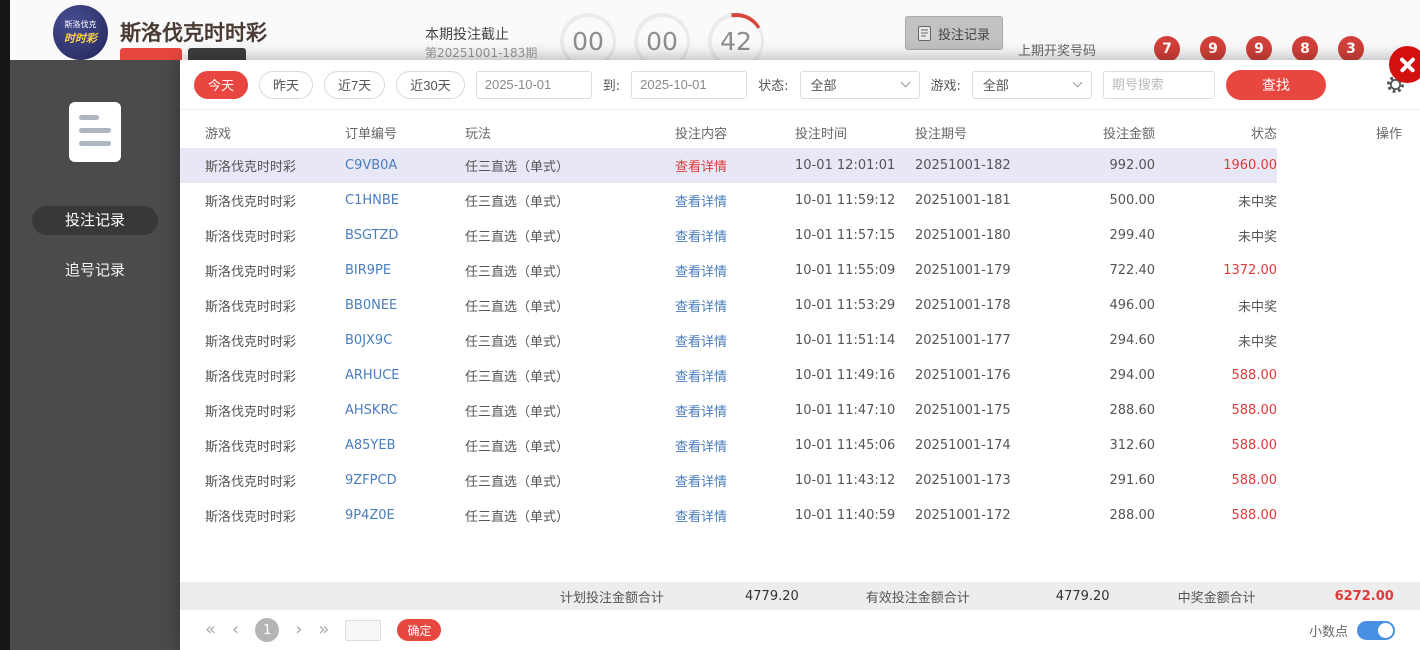 Image resolution: width=1420 pixels, height=650 pixels. I want to click on close-button, so click(1404, 64).